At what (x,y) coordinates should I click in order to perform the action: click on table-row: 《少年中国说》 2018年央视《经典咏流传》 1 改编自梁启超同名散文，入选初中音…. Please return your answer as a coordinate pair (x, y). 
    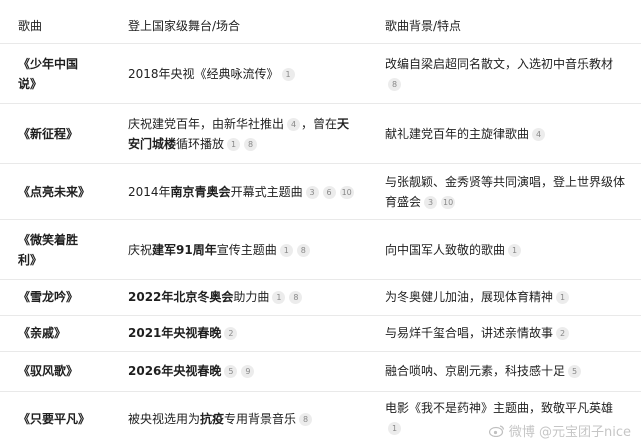
    Looking at the image, I should click on (320, 74).